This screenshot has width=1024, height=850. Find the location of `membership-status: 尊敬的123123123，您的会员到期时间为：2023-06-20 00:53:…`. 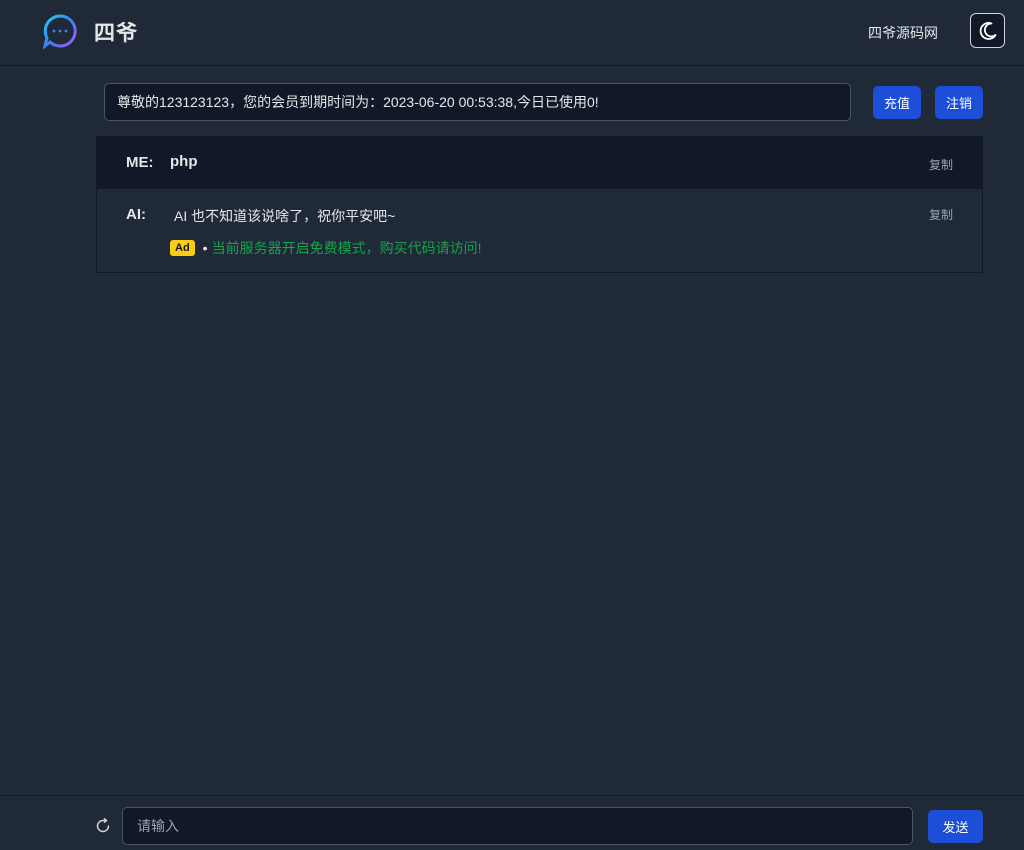

membership-status: 尊敬的123123123，您的会员到期时间为：2023-06-20 00:53:… is located at coordinates (477, 102).